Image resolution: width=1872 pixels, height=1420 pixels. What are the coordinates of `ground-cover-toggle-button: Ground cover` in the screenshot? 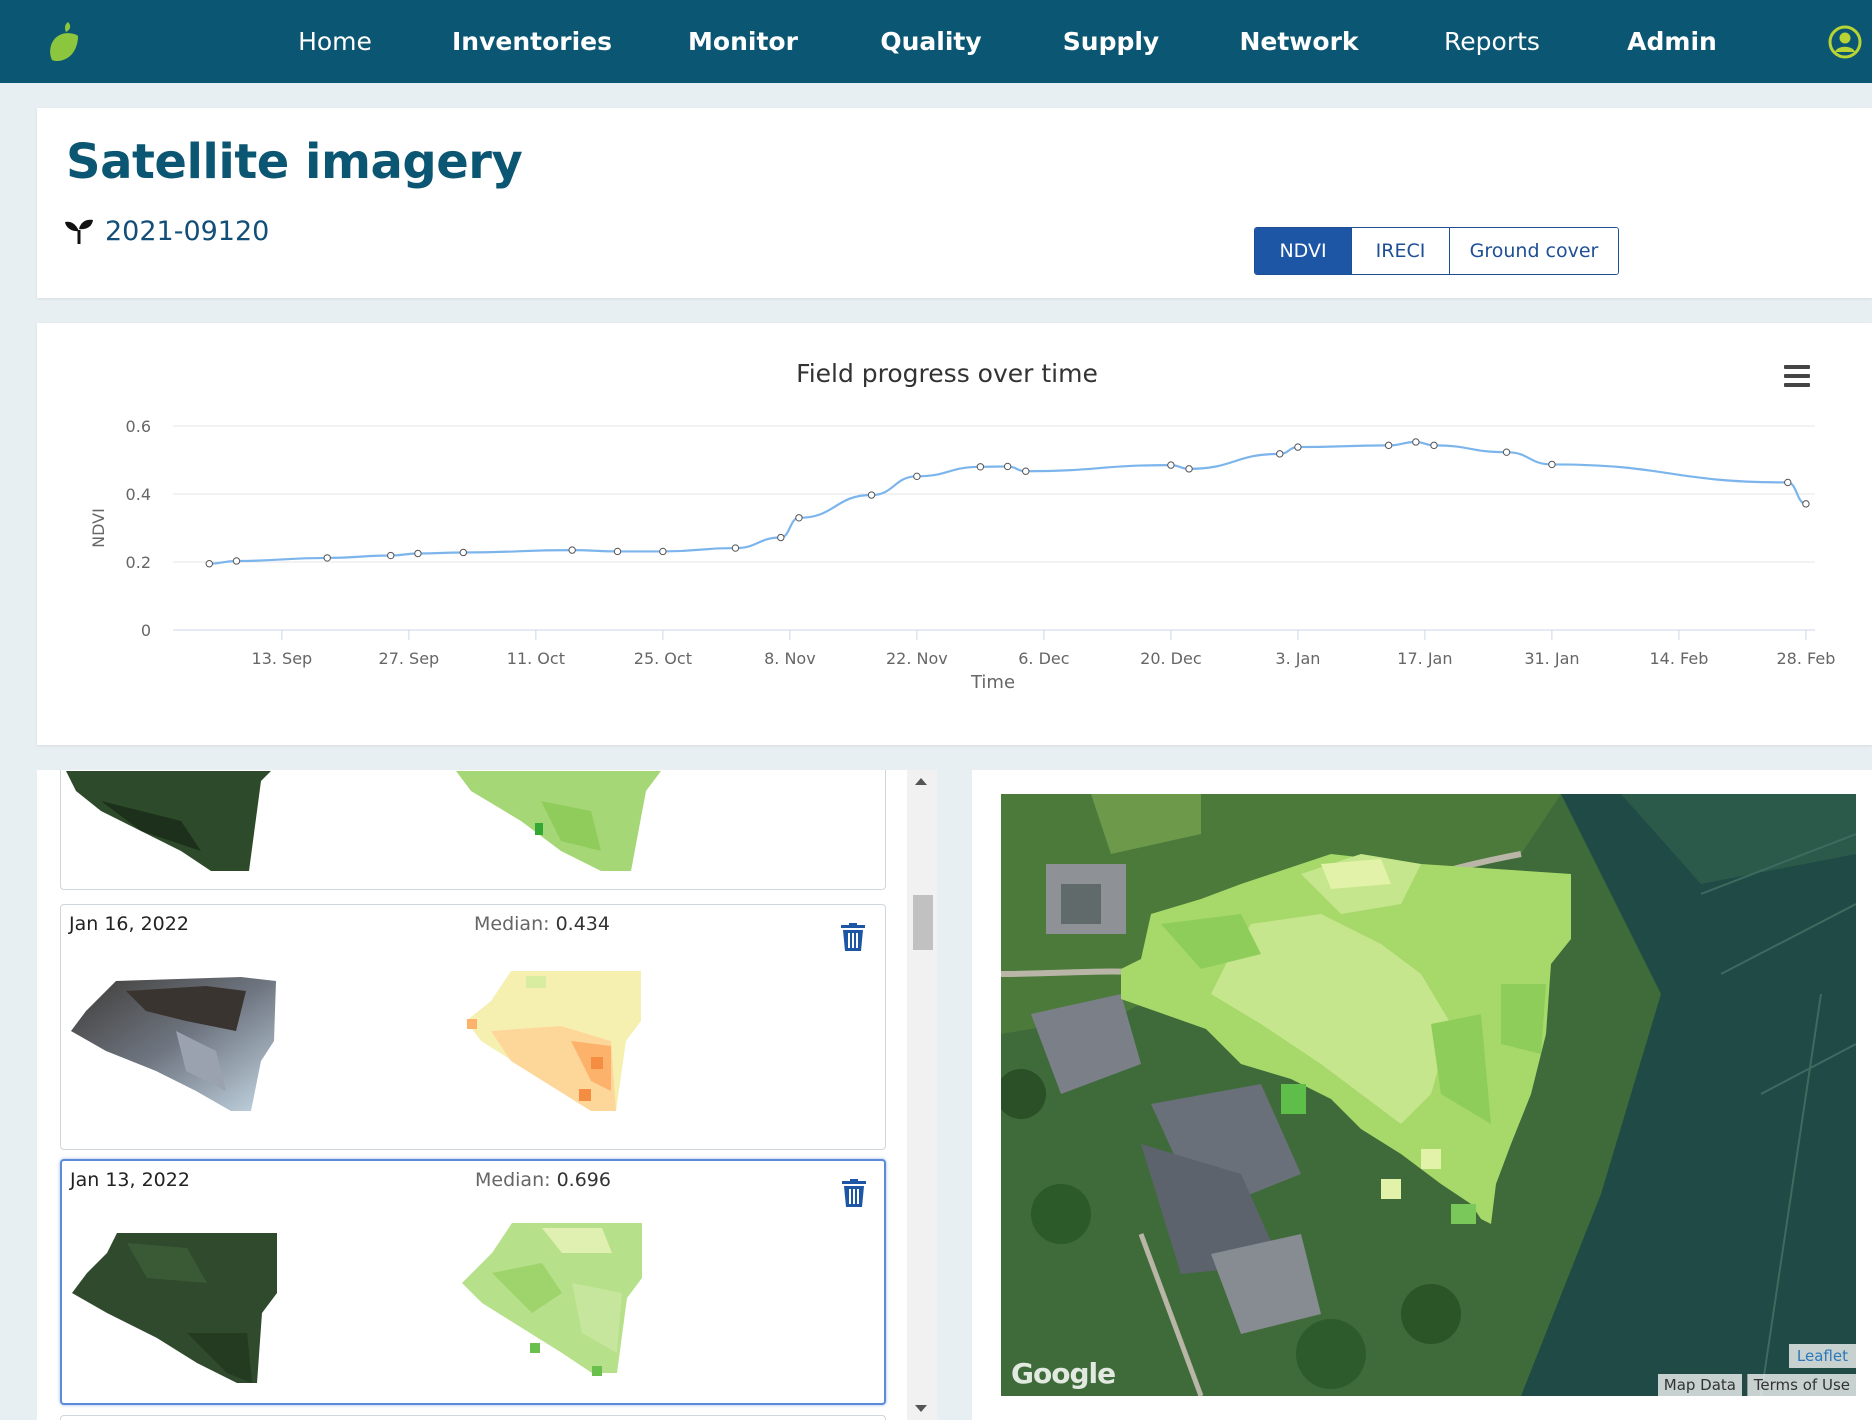 It's located at (1534, 251).